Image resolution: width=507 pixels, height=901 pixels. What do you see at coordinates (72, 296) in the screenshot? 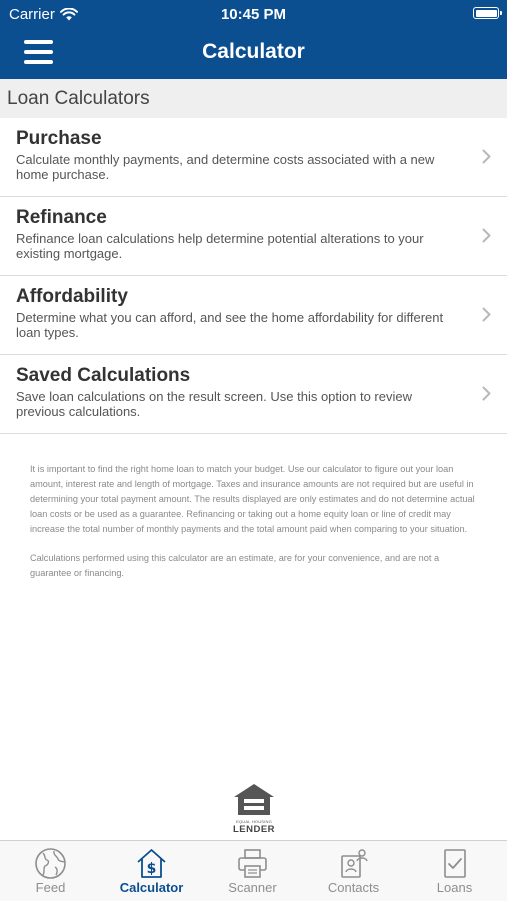
I see `item-title: Affordability` at bounding box center [72, 296].